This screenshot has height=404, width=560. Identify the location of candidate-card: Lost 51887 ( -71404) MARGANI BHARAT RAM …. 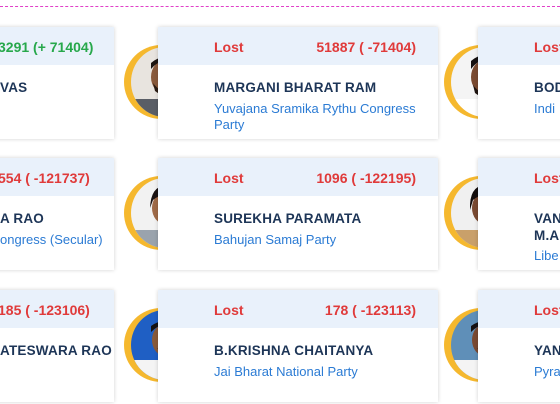
(298, 83).